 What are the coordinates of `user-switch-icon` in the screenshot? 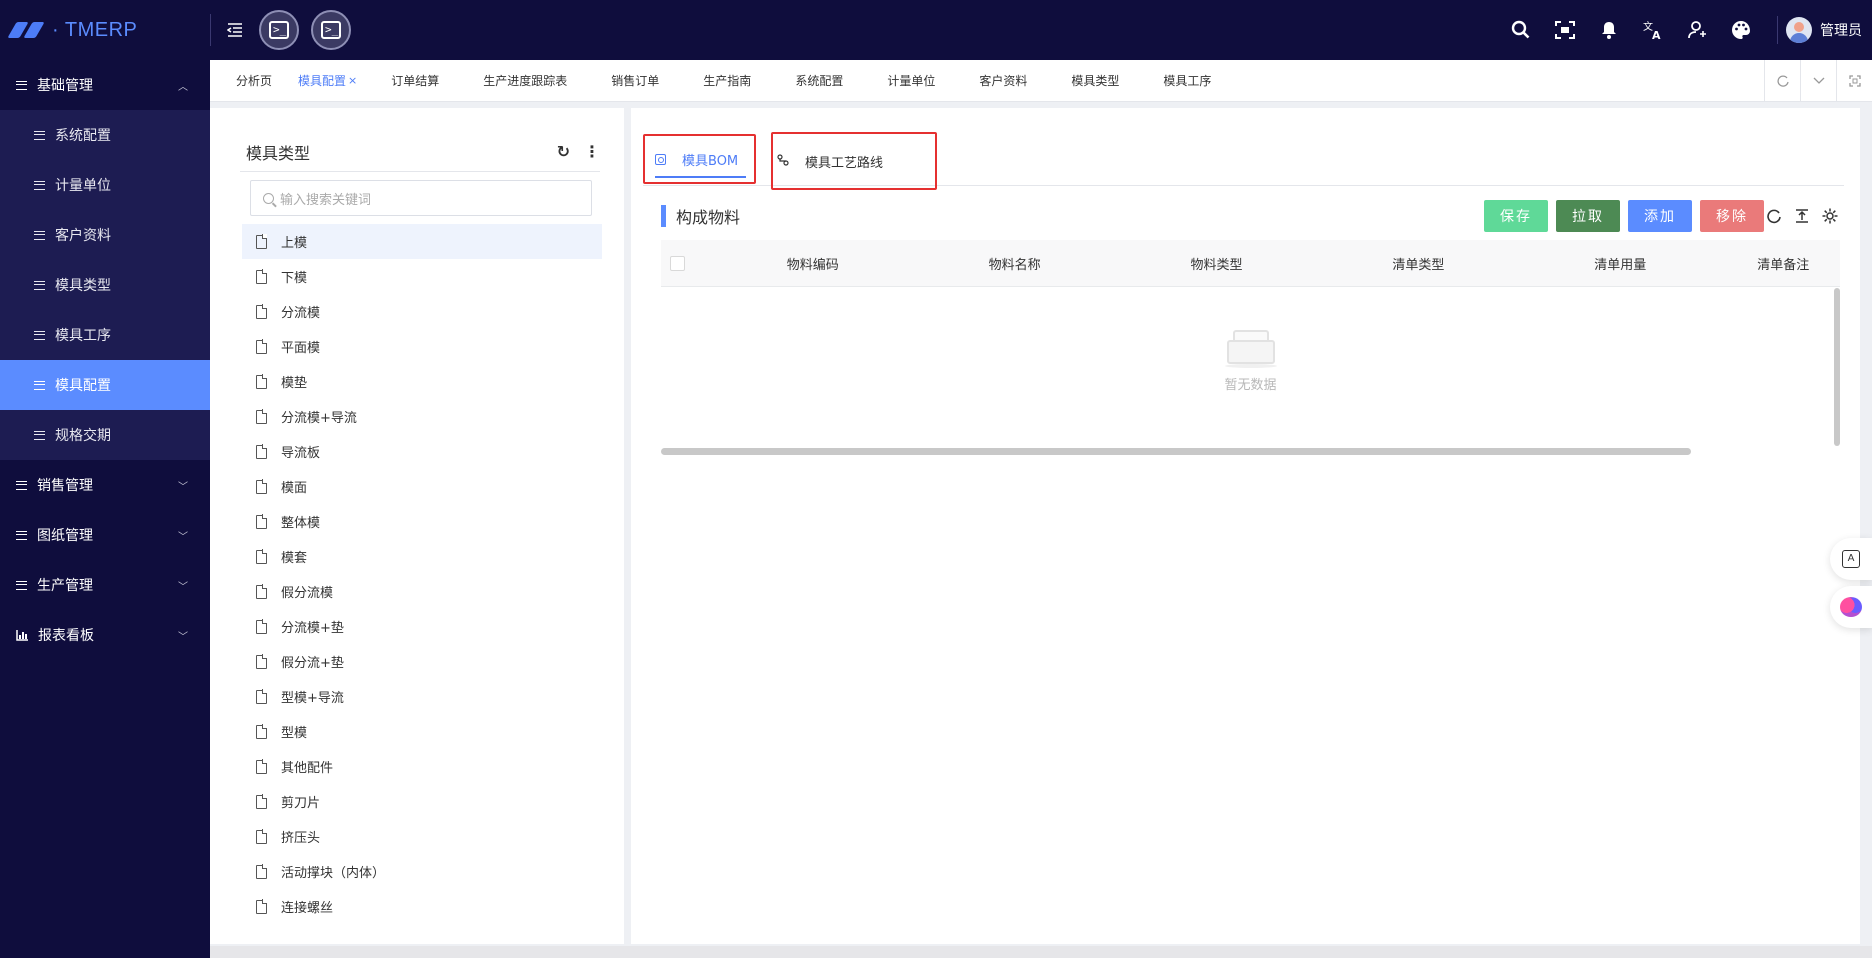 It's located at (1697, 30).